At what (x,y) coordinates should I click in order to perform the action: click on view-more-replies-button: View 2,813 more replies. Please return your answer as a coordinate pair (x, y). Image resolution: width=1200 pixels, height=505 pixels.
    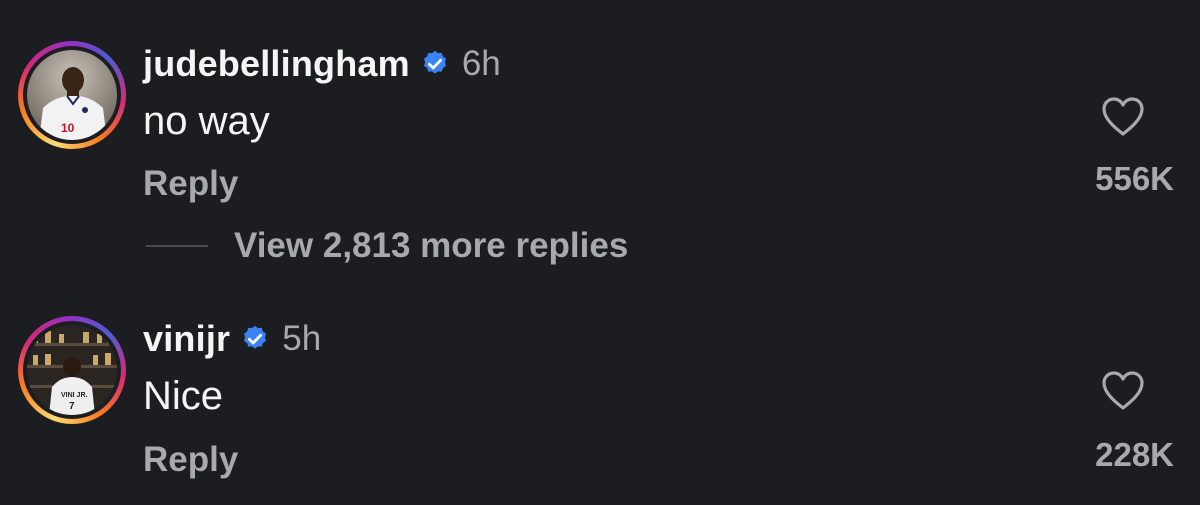
    Looking at the image, I should click on (387, 246).